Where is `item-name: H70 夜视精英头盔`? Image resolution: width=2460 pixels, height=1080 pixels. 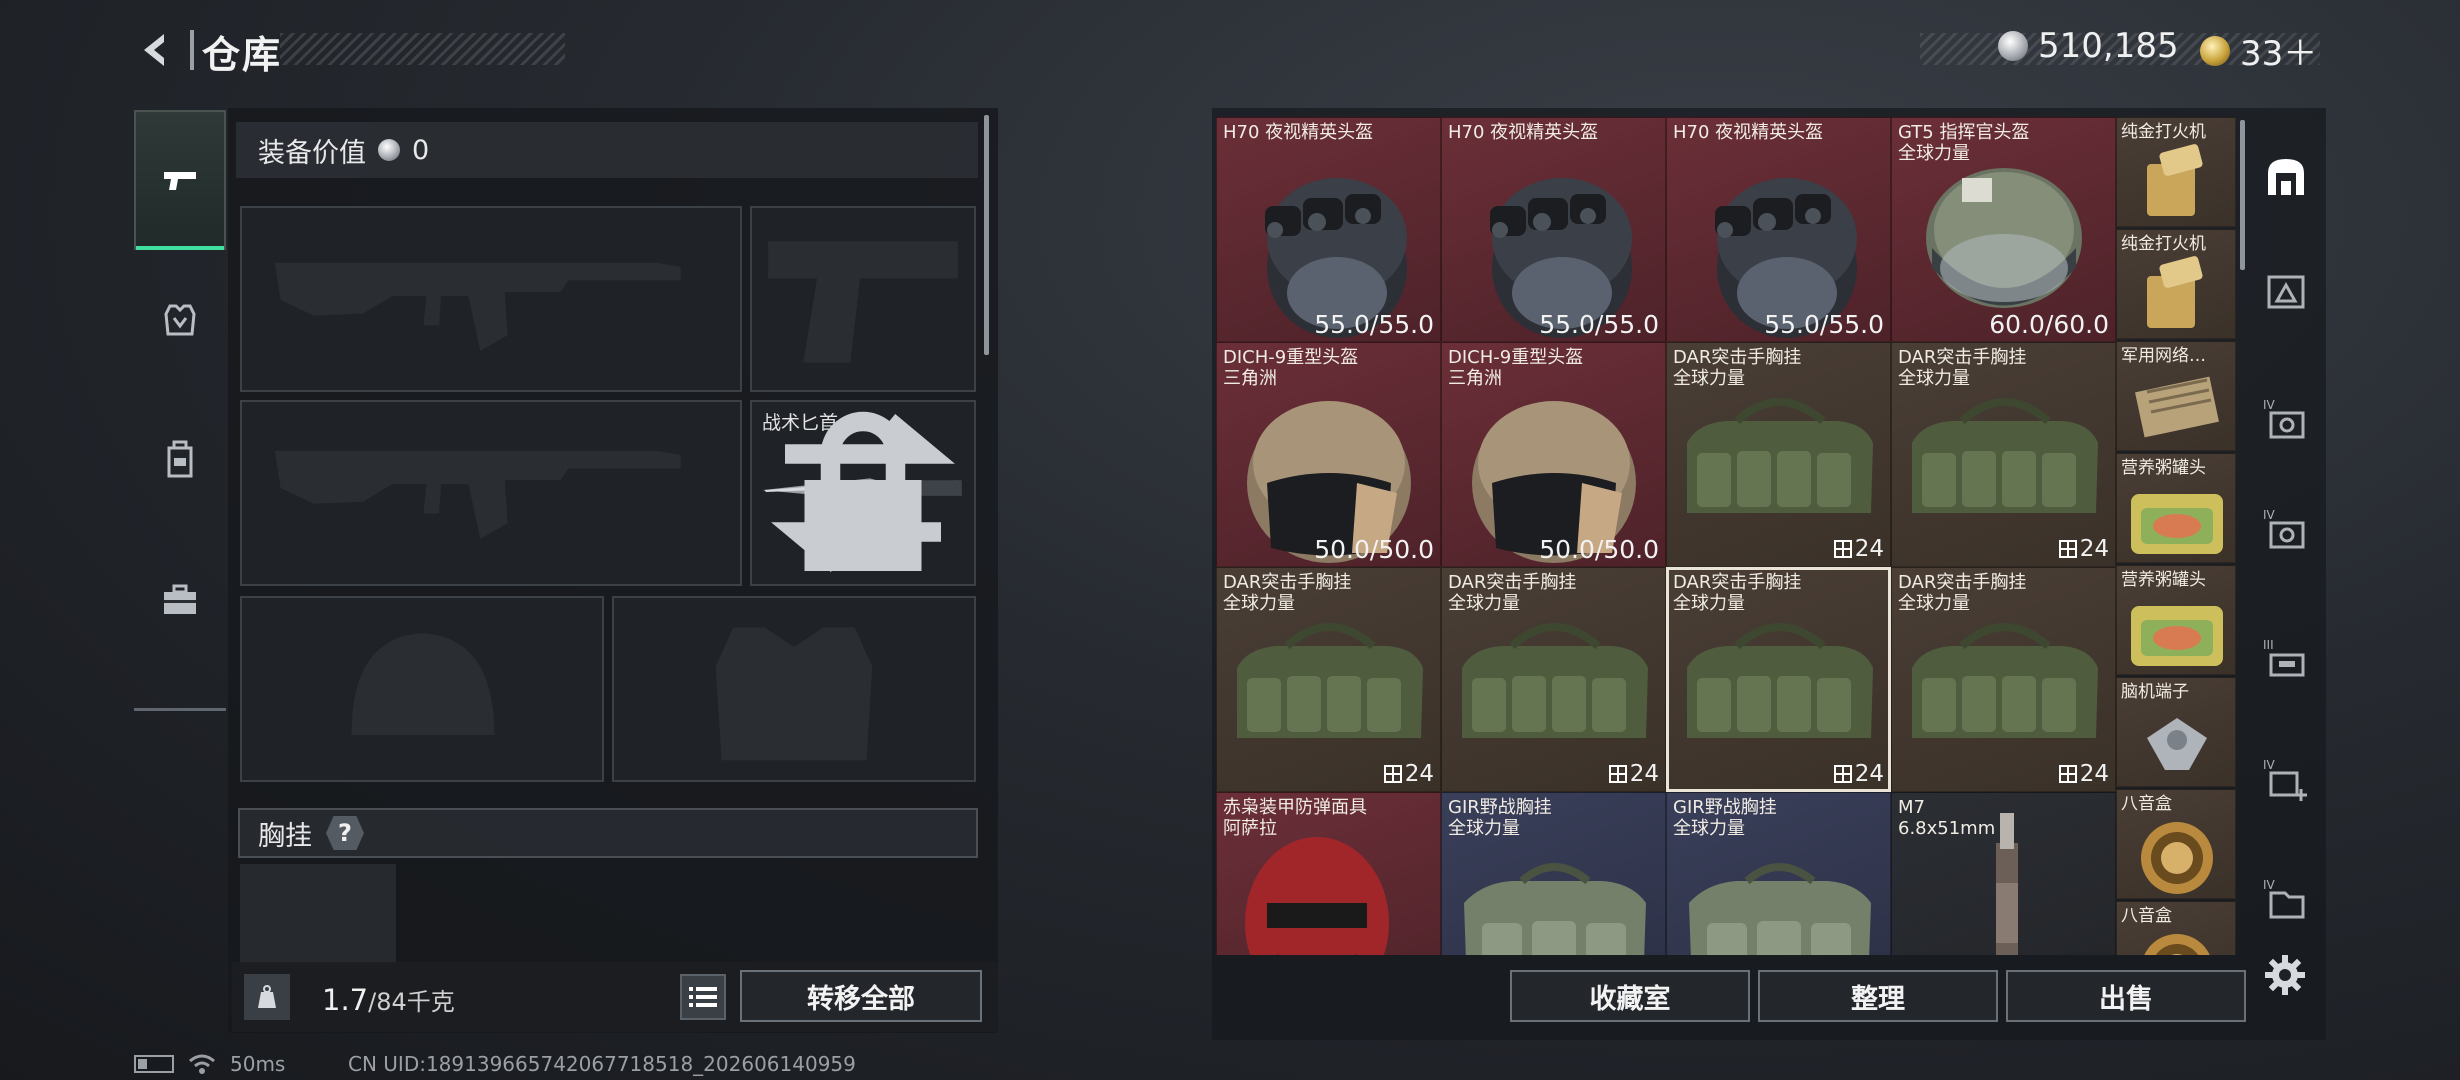
item-name: H70 夜视精英头盔 is located at coordinates (1523, 132).